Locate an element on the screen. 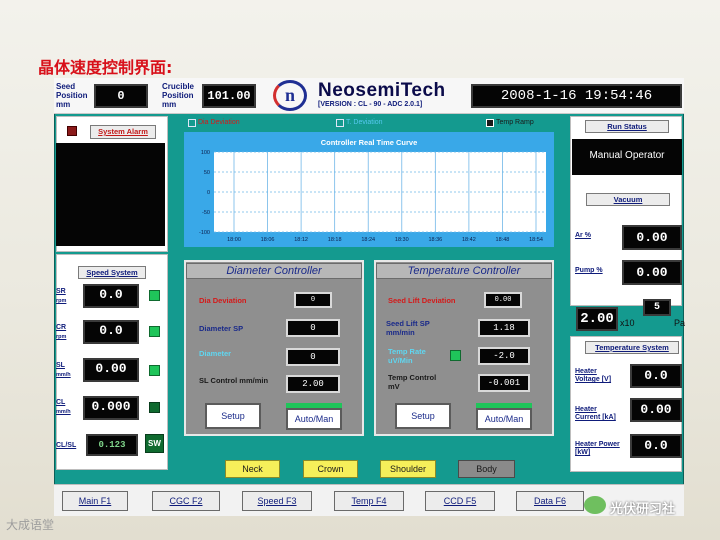 This screenshot has height=540, width=720. ccd-f5-button: CCD F5 is located at coordinates (460, 501).